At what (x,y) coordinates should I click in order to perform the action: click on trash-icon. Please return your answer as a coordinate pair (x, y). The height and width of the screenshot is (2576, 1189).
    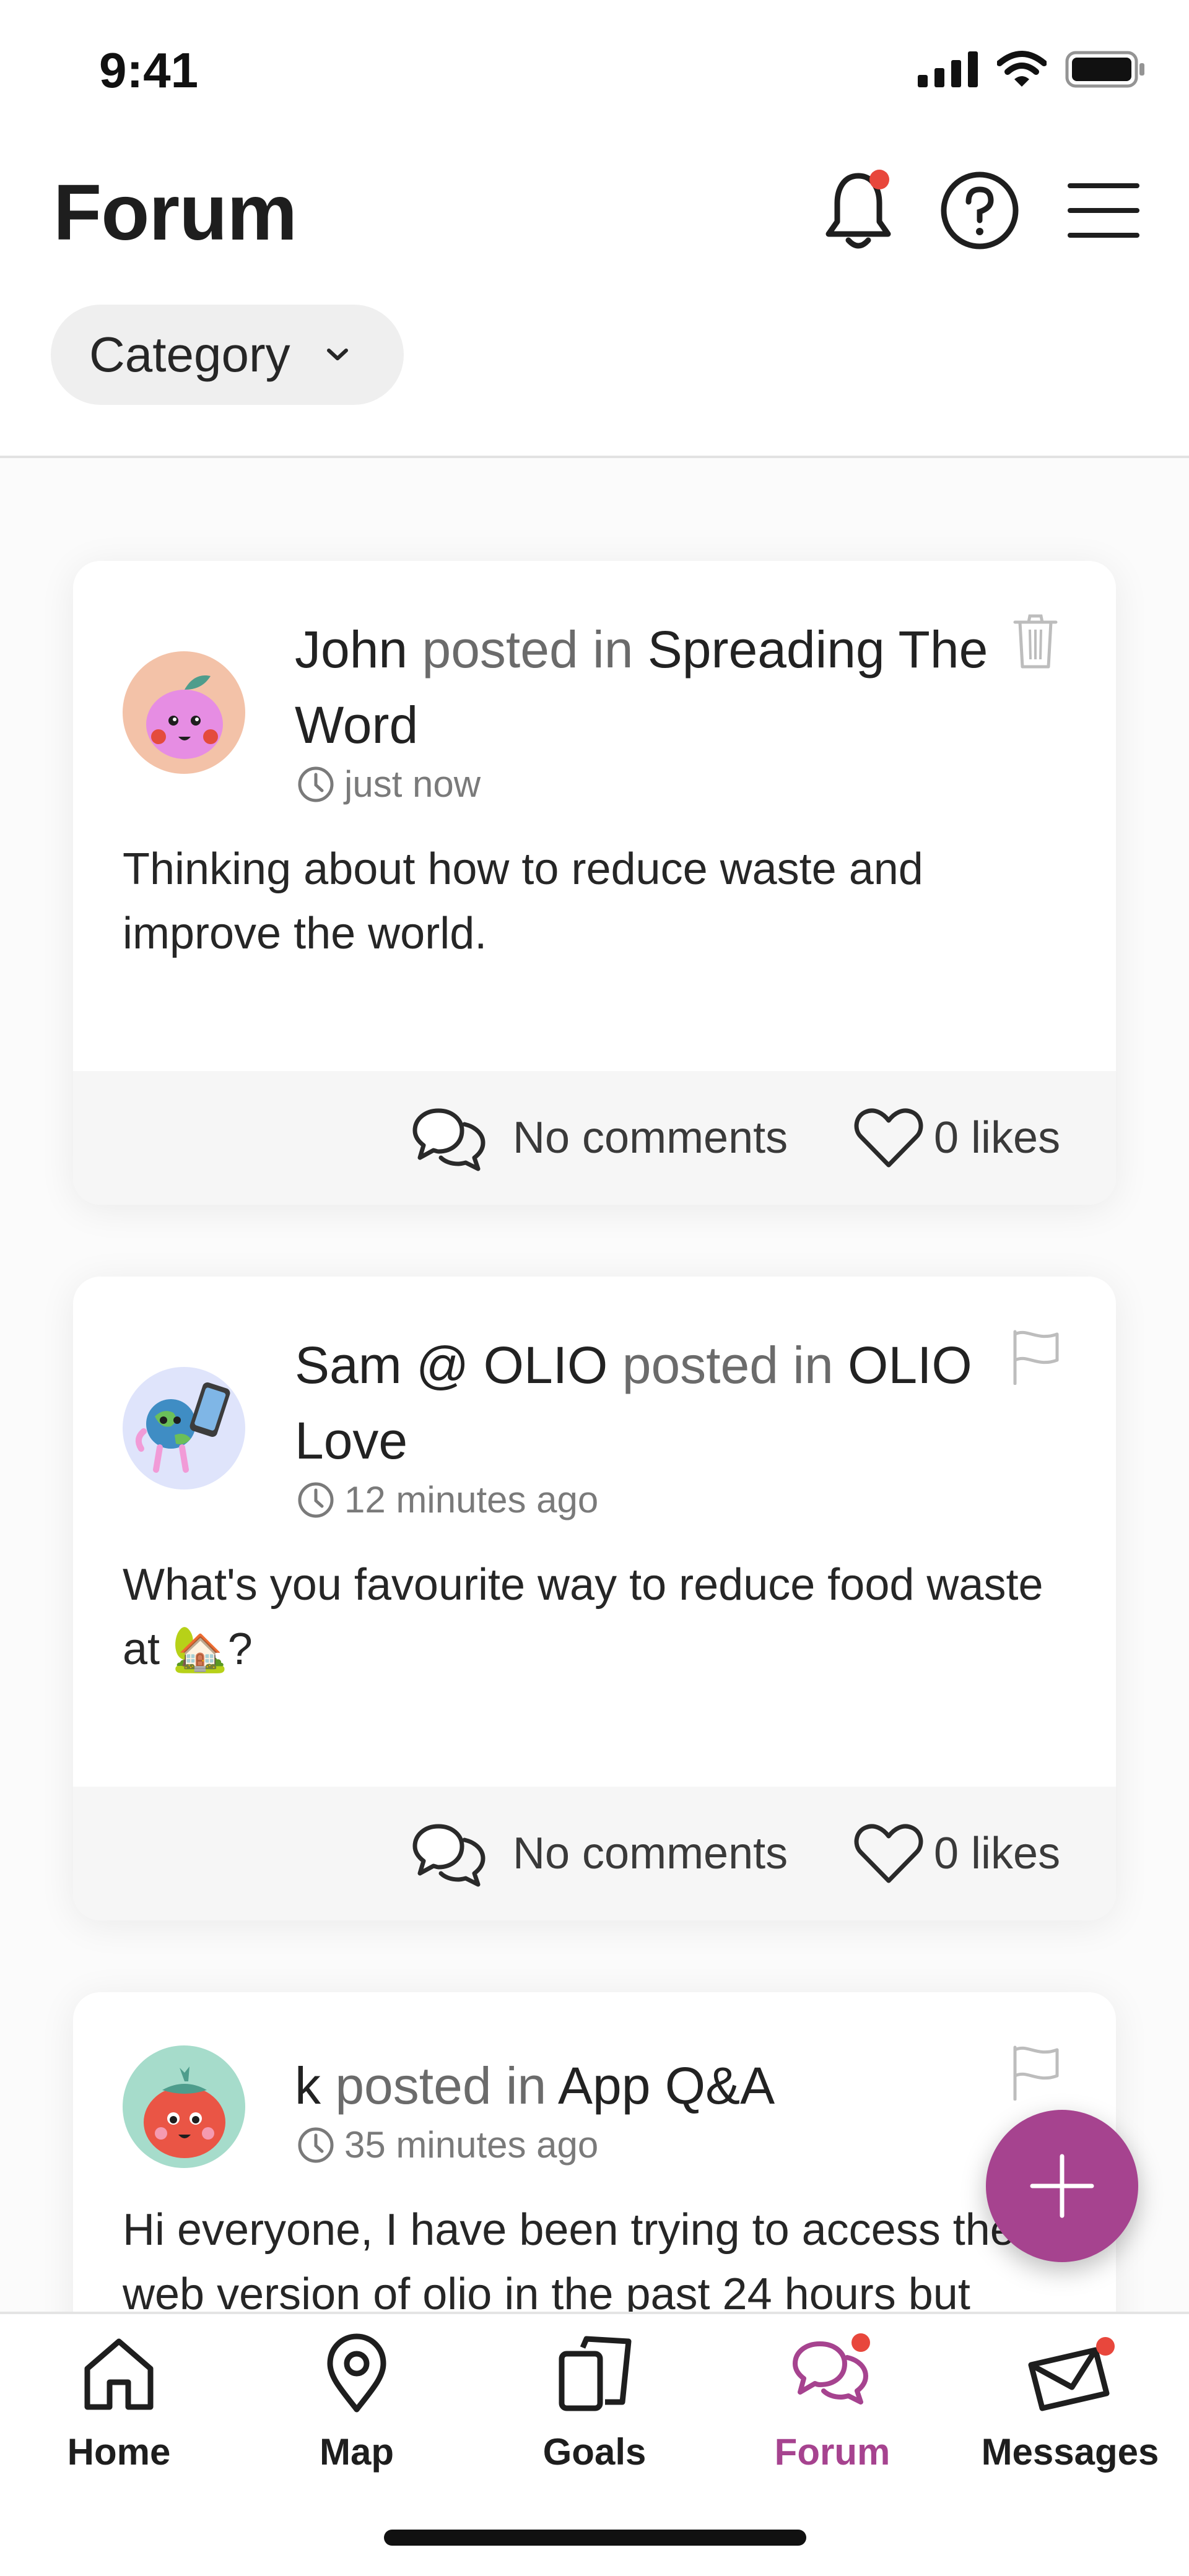
    Looking at the image, I should click on (1035, 641).